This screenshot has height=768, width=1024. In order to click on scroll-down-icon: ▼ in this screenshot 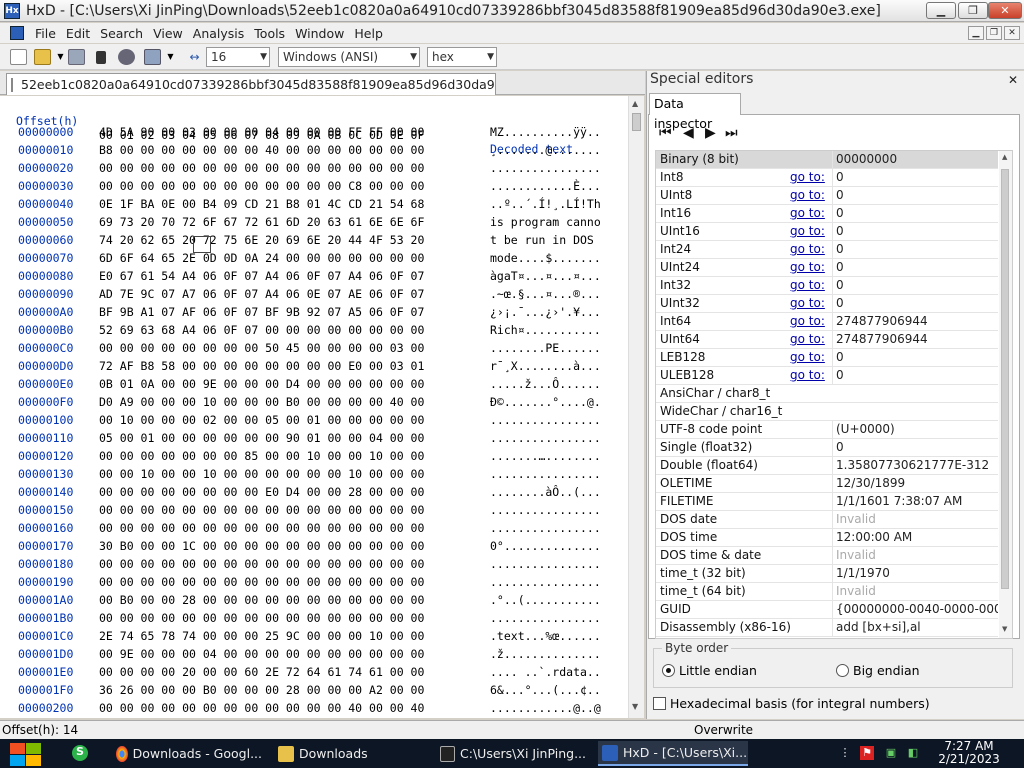, I will do `click(1004, 629)`.